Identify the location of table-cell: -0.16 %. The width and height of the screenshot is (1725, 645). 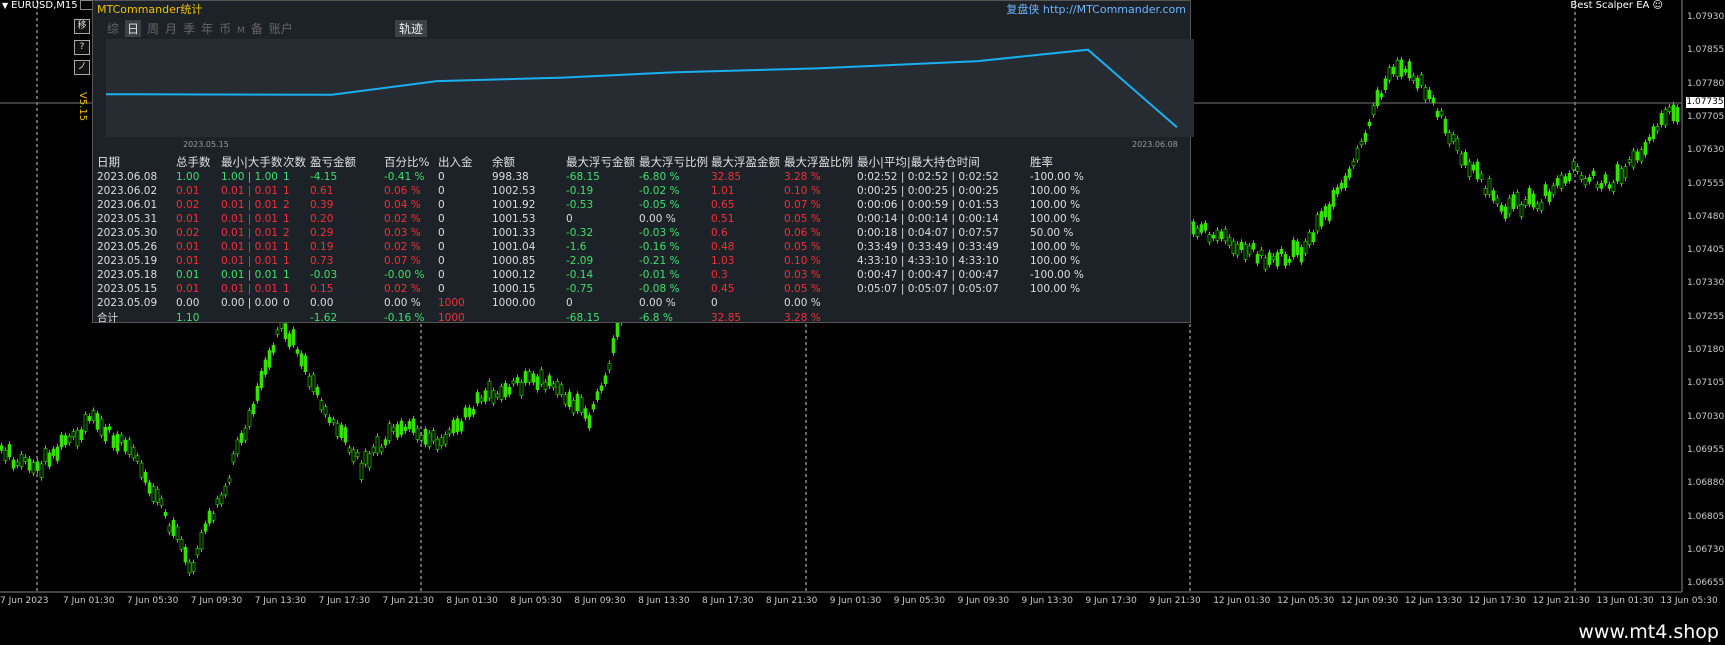
(404, 317).